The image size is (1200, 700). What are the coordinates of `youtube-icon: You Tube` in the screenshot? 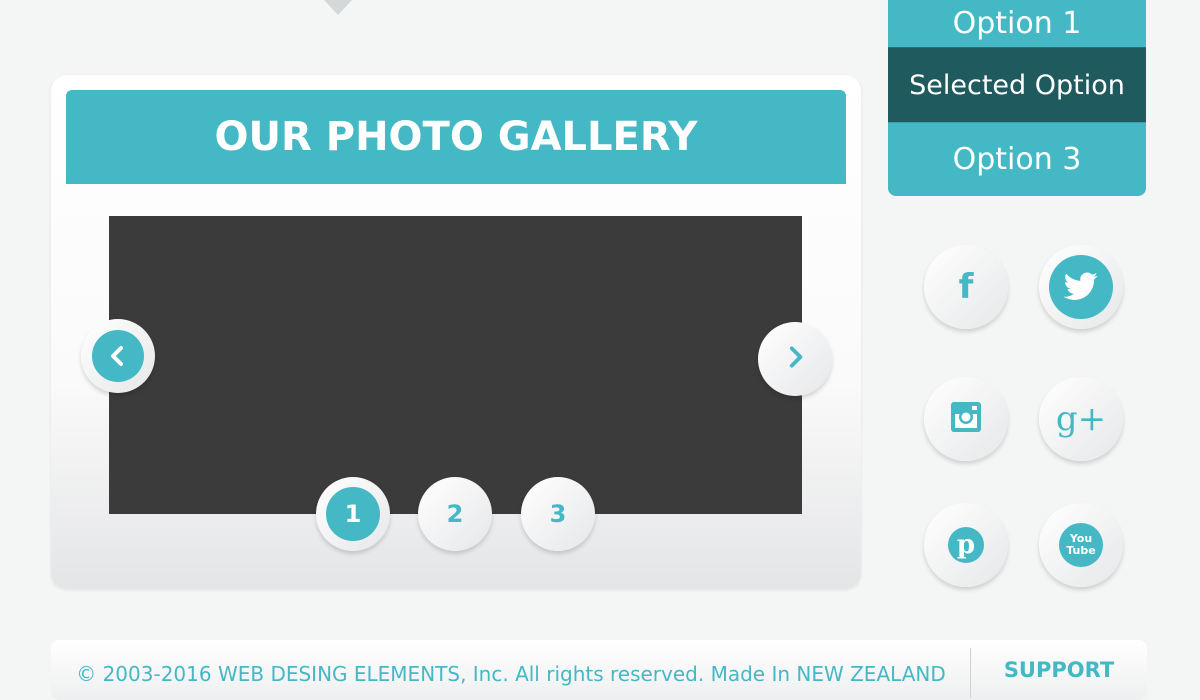 It's located at (1081, 545).